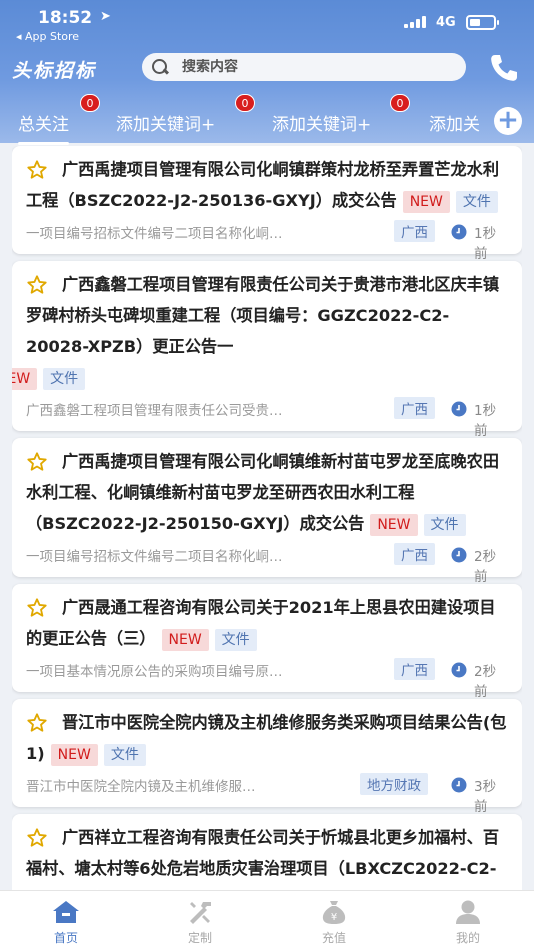 This screenshot has height=950, width=534. I want to click on home-icon, so click(66, 912).